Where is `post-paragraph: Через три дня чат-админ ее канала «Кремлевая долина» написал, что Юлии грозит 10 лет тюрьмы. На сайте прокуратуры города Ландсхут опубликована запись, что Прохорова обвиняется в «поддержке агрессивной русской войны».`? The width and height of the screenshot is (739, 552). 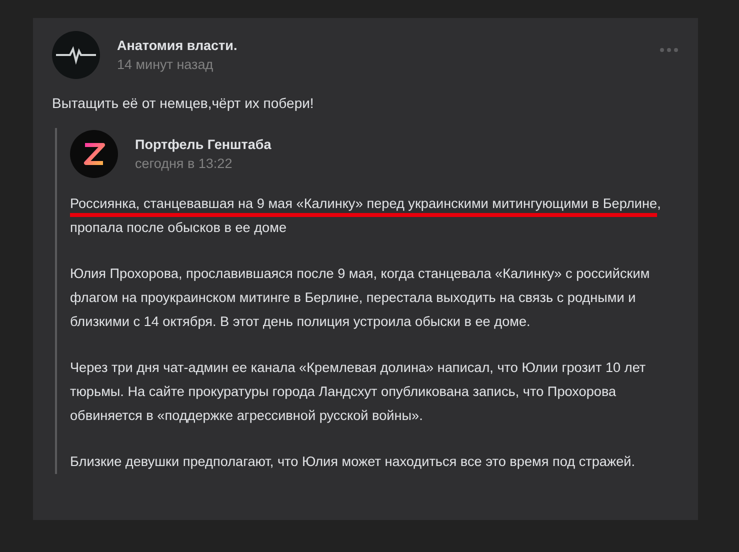
post-paragraph: Через три дня чат-админ ее канала «Кремлевая долина» написал, что Юлии грозит 10 лет тюрьмы. На сайте прокуратуры города Ландсхут опубликована запись, что Прохорова обвиняется в «поддержке агрессивной русской войны». is located at coordinates (358, 392).